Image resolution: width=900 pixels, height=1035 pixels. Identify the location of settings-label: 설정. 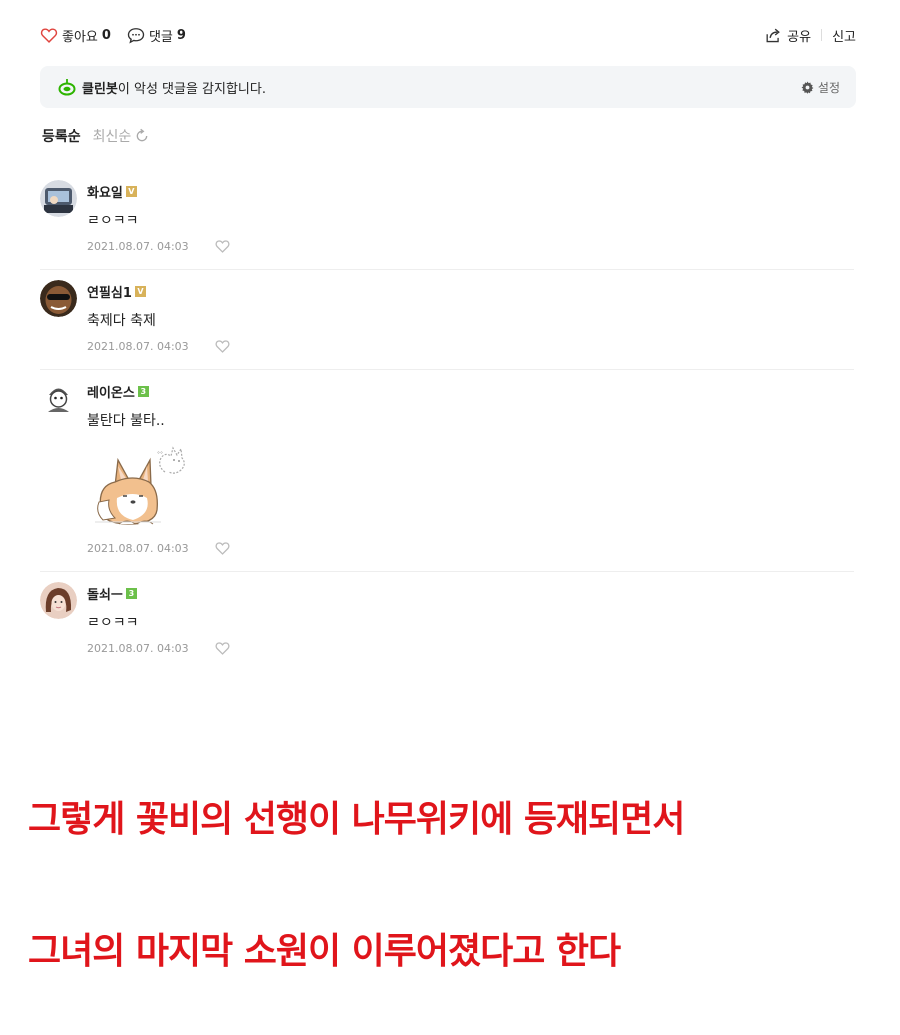
(828, 87).